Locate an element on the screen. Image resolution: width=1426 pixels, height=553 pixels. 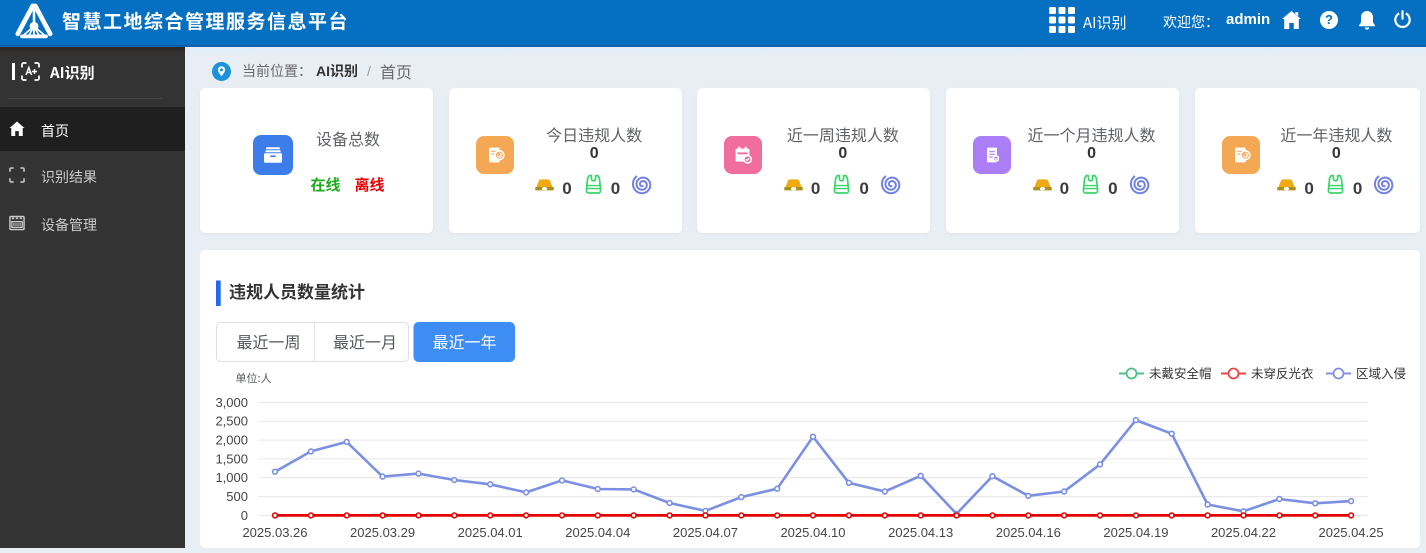
svg-text: 2,000 is located at coordinates (231, 440).